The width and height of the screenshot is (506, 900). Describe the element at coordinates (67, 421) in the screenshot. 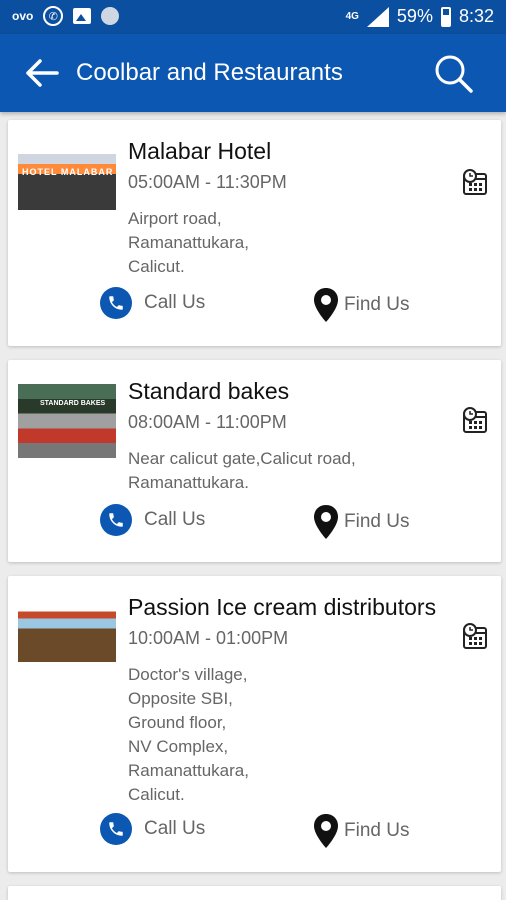

I see `restaurant-photo: STANDARD BAKES` at that location.